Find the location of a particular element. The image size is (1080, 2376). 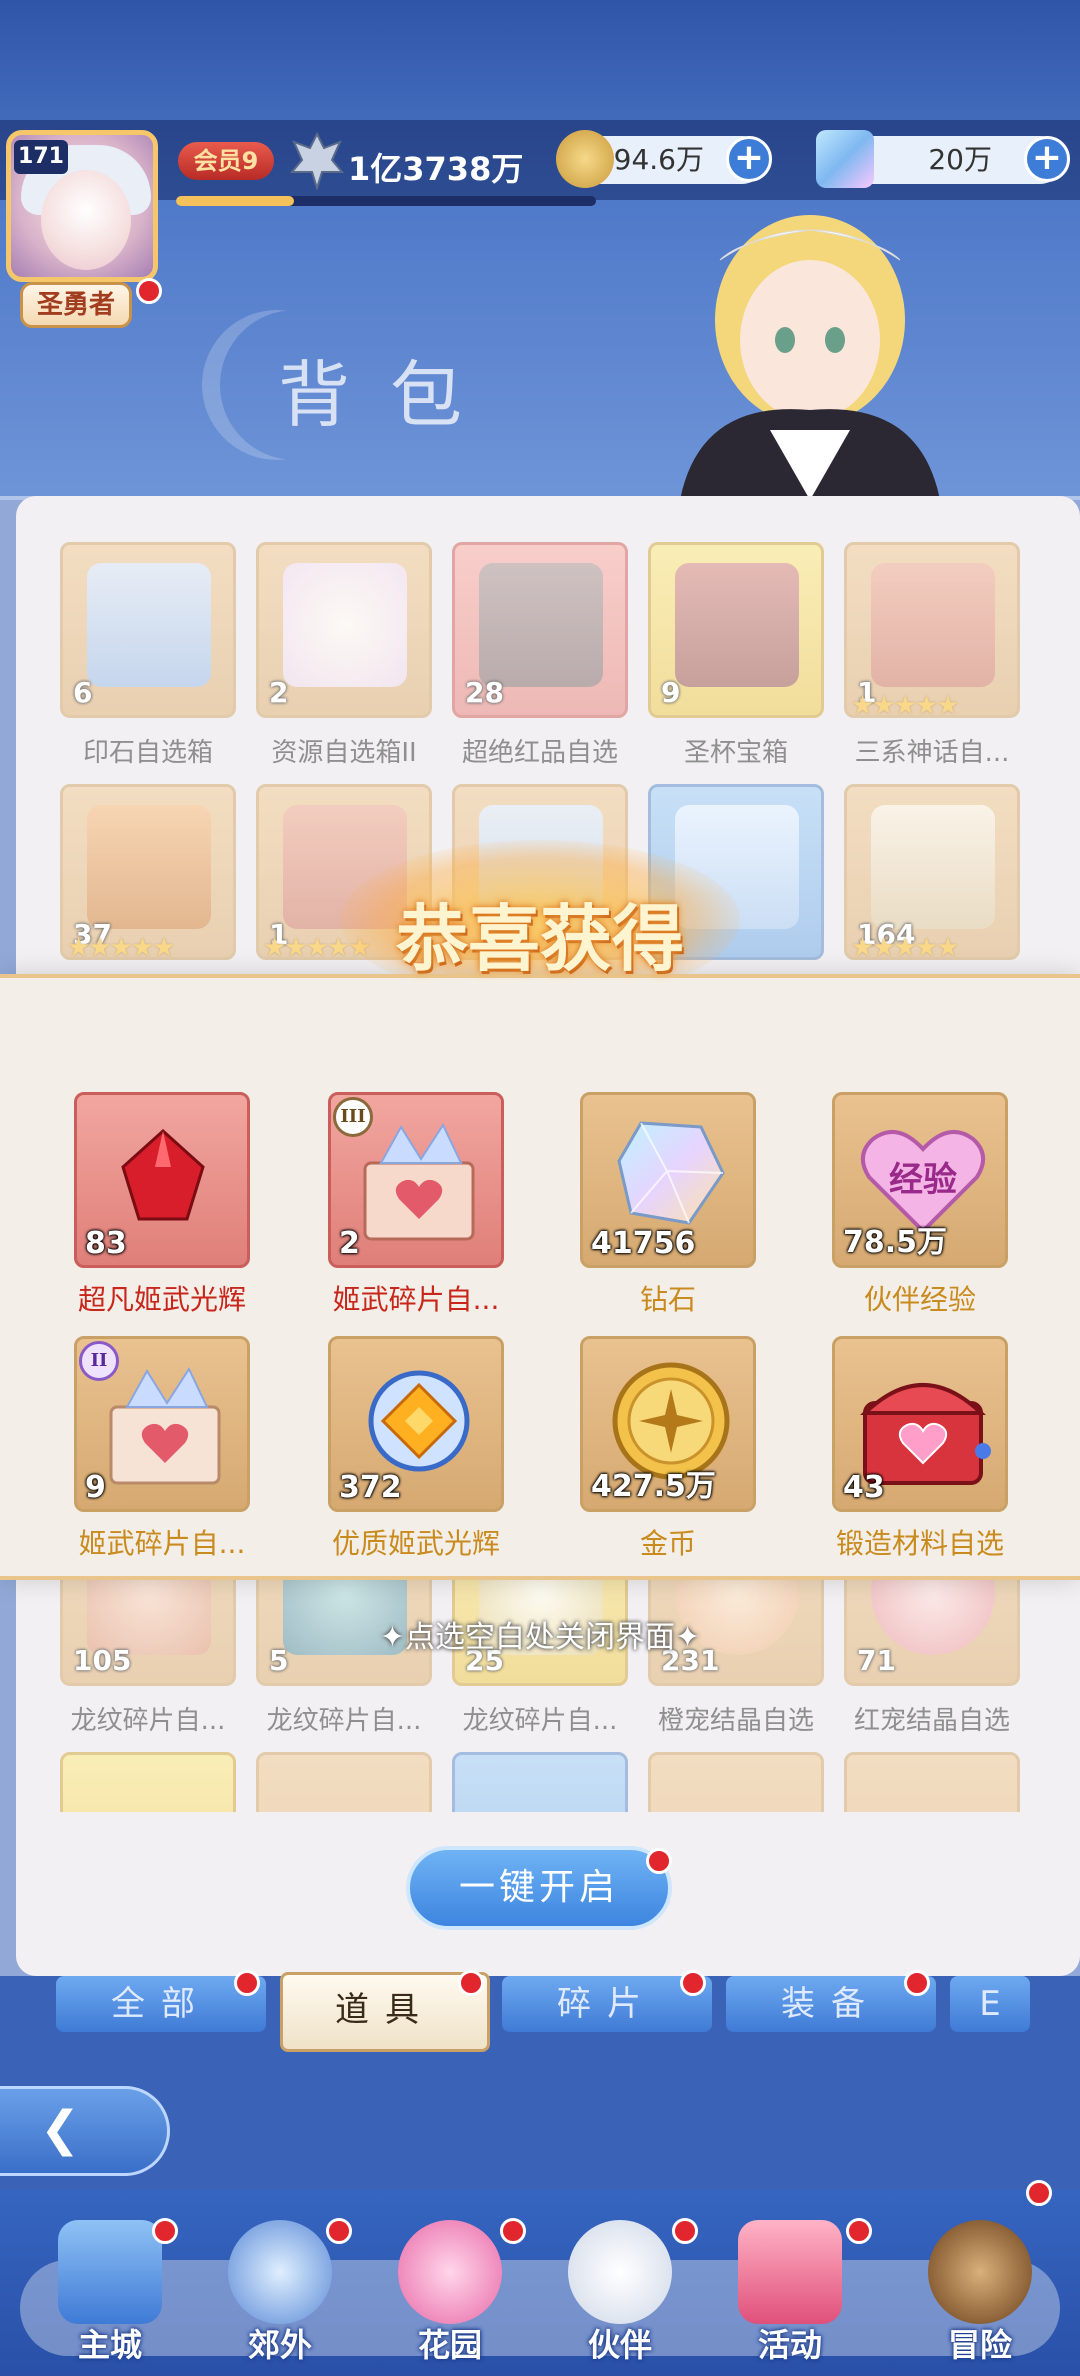

gift-icon is located at coordinates (790, 2272).